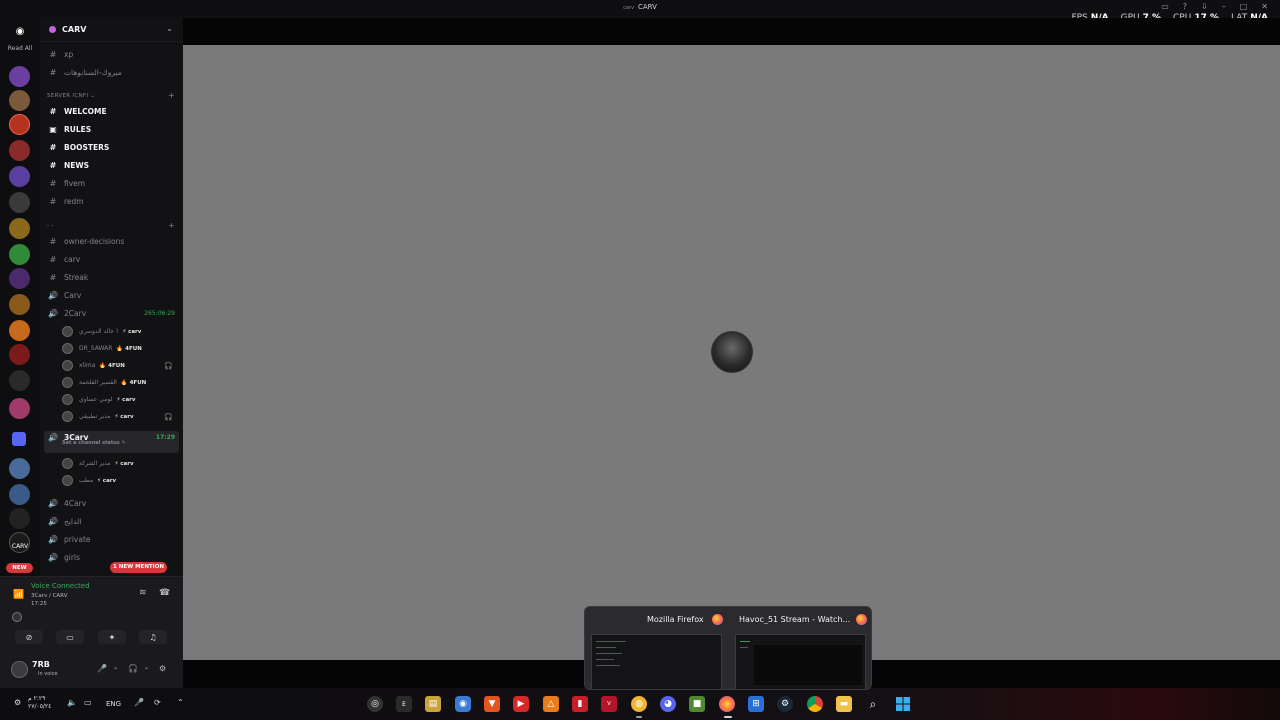  Describe the element at coordinates (1185, 6) in the screenshot. I see `help-icon: ?` at that location.